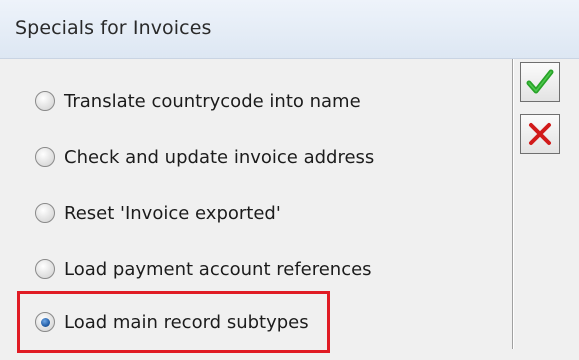  What do you see at coordinates (172, 213) in the screenshot?
I see `option-label: Reset 'Invoice exported'` at bounding box center [172, 213].